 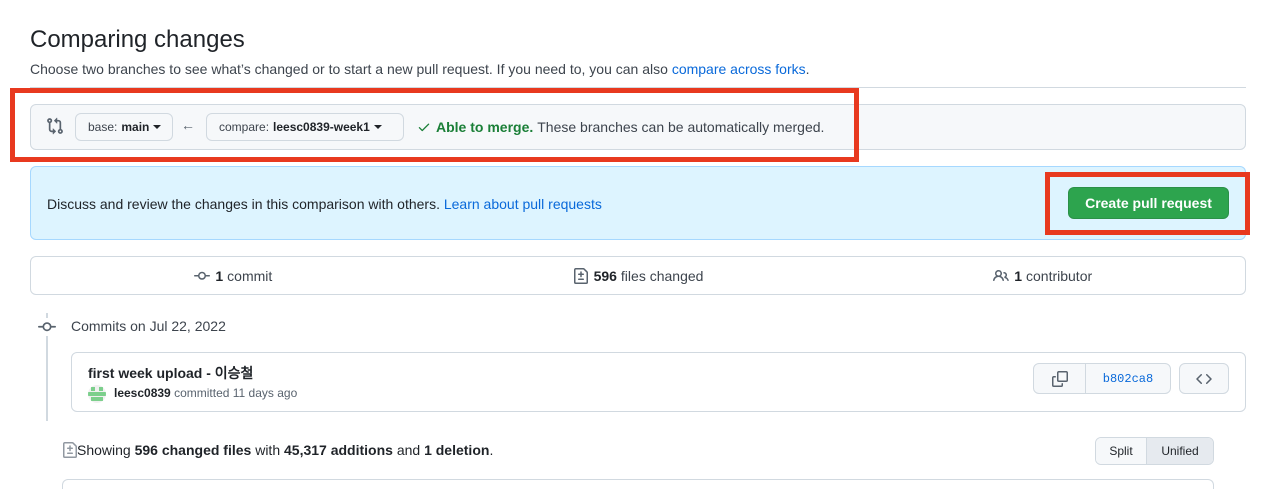 What do you see at coordinates (267, 450) in the screenshot?
I see `showing-mid1: with` at bounding box center [267, 450].